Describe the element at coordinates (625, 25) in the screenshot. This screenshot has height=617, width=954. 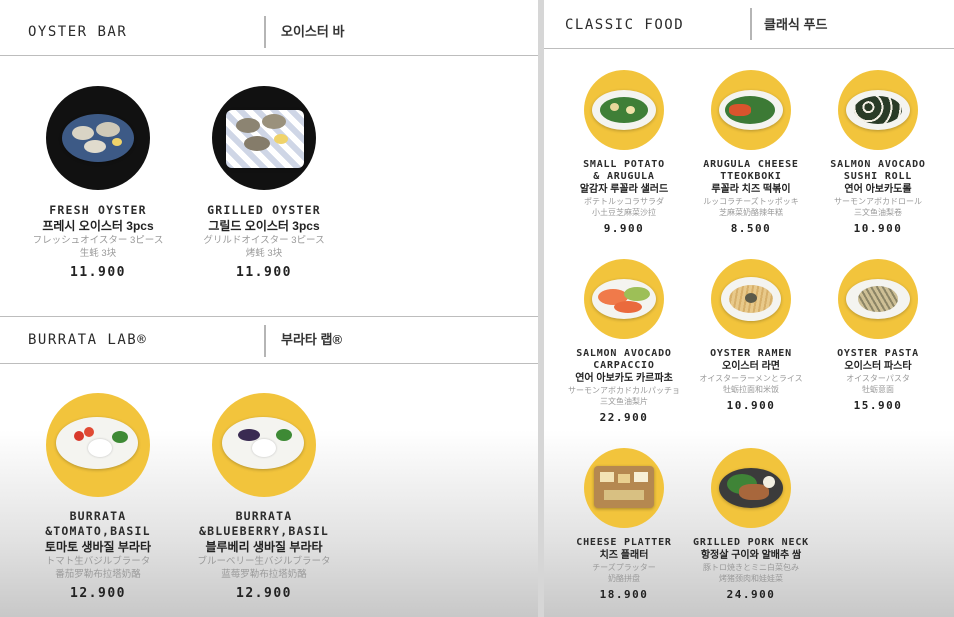
I see `classic-food-title: CLASSIC FOOD` at that location.